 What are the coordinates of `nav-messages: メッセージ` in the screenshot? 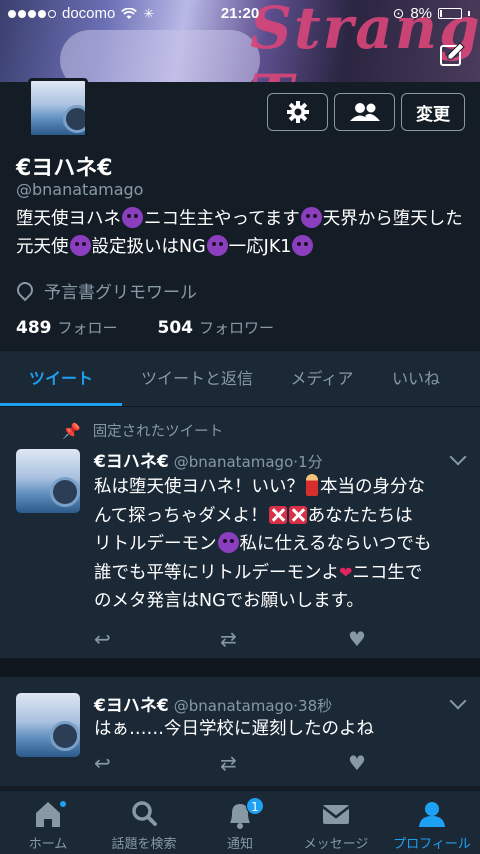 It's located at (336, 822).